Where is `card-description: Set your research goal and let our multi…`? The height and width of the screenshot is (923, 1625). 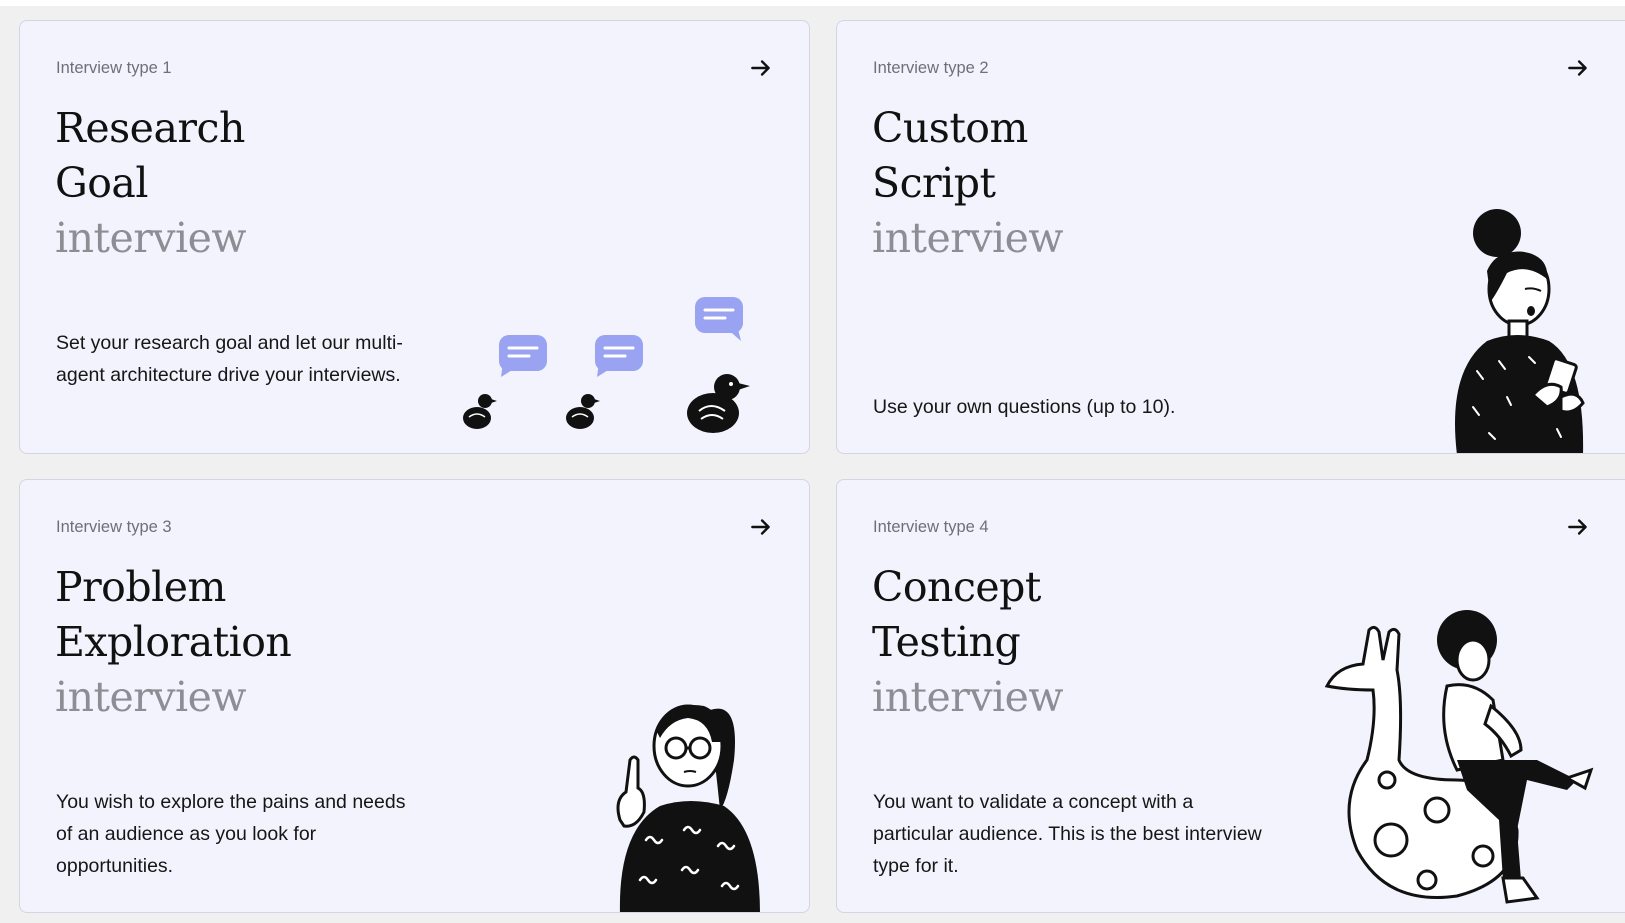 card-description: Set your research goal and let our multi… is located at coordinates (229, 359).